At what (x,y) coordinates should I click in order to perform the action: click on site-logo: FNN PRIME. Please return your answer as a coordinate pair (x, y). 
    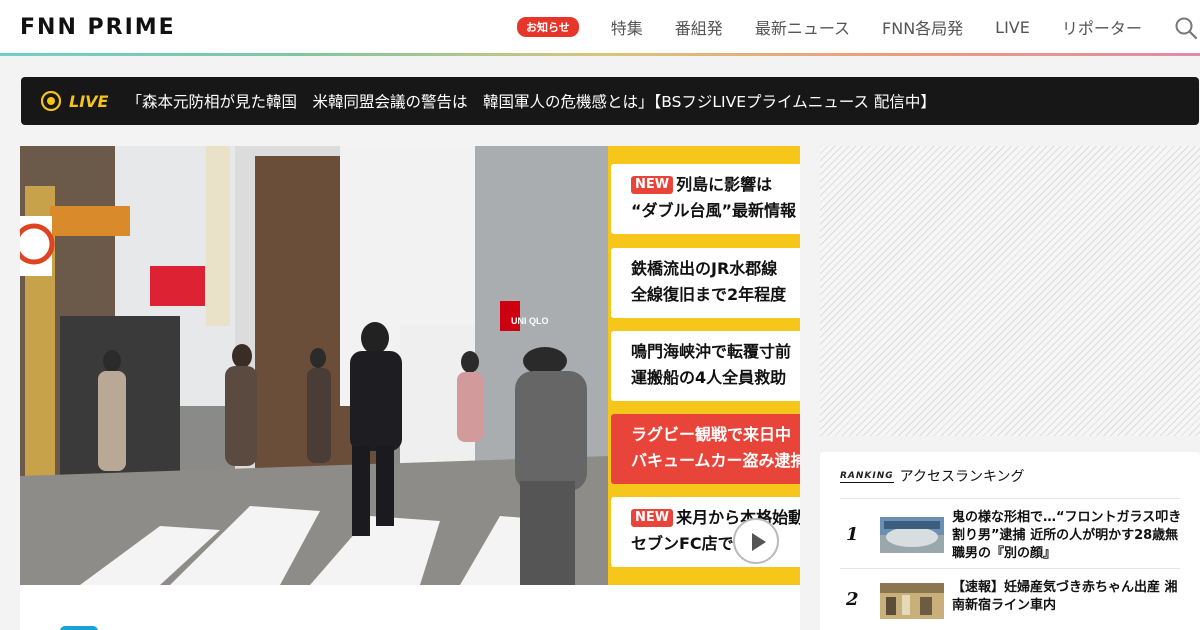
    Looking at the image, I should click on (98, 27).